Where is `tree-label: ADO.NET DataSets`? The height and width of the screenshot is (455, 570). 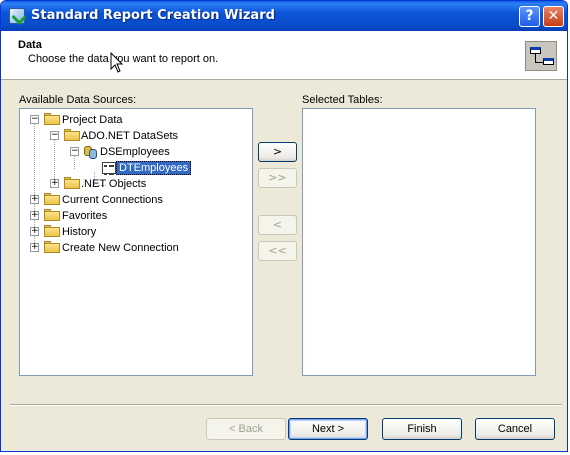 tree-label: ADO.NET DataSets is located at coordinates (129, 136).